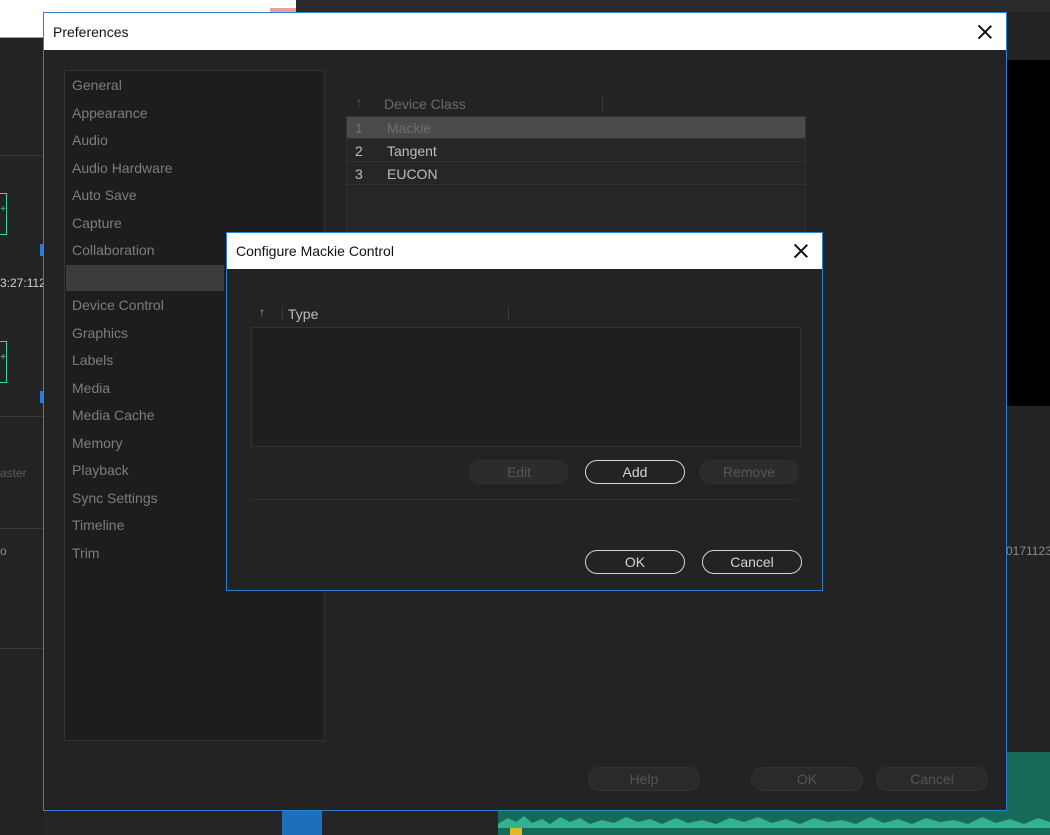 This screenshot has height=835, width=1050. I want to click on device-class-column-header: Device Class, so click(425, 104).